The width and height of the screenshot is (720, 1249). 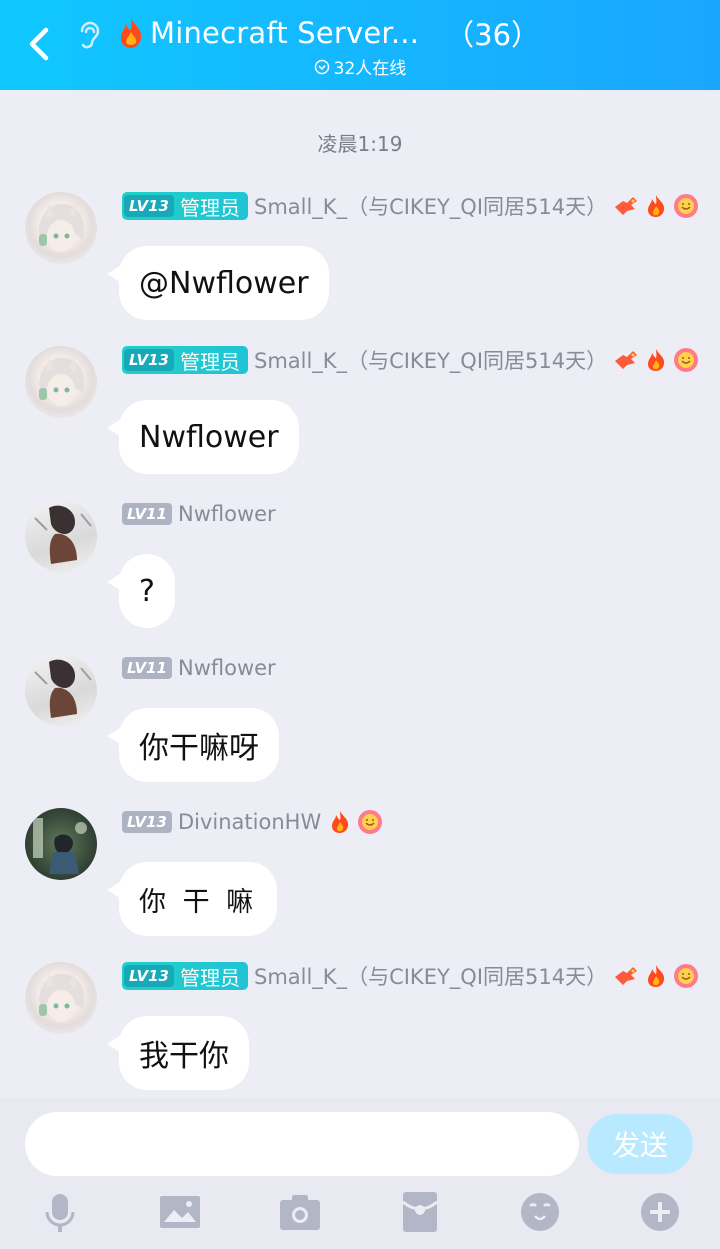 I want to click on emoji-icon, so click(x=540, y=1212).